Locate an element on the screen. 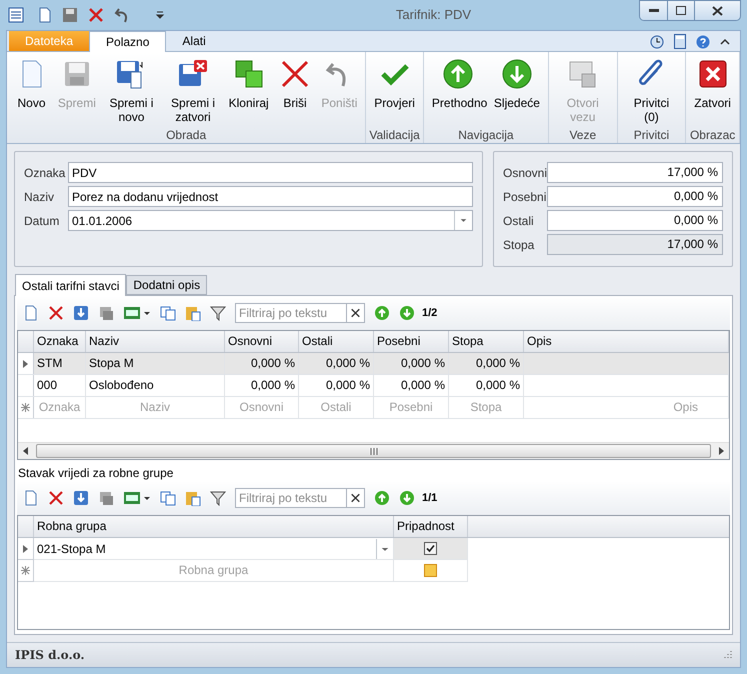 This screenshot has height=674, width=747. table-cell: Stopa M is located at coordinates (155, 363).